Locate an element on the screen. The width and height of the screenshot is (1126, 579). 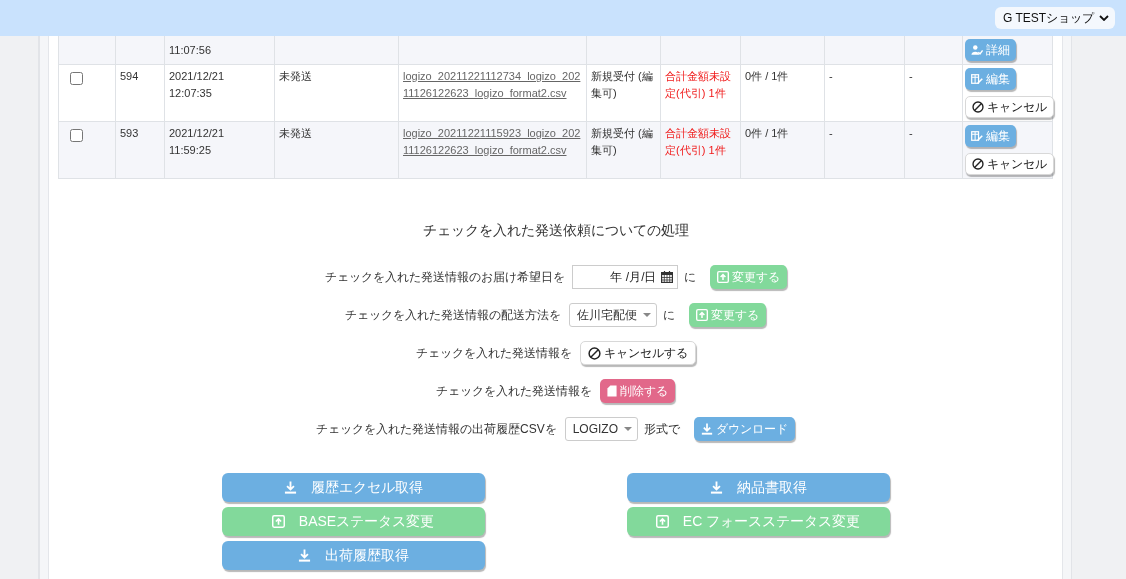
dropdown: LOGIZO is located at coordinates (601, 429).